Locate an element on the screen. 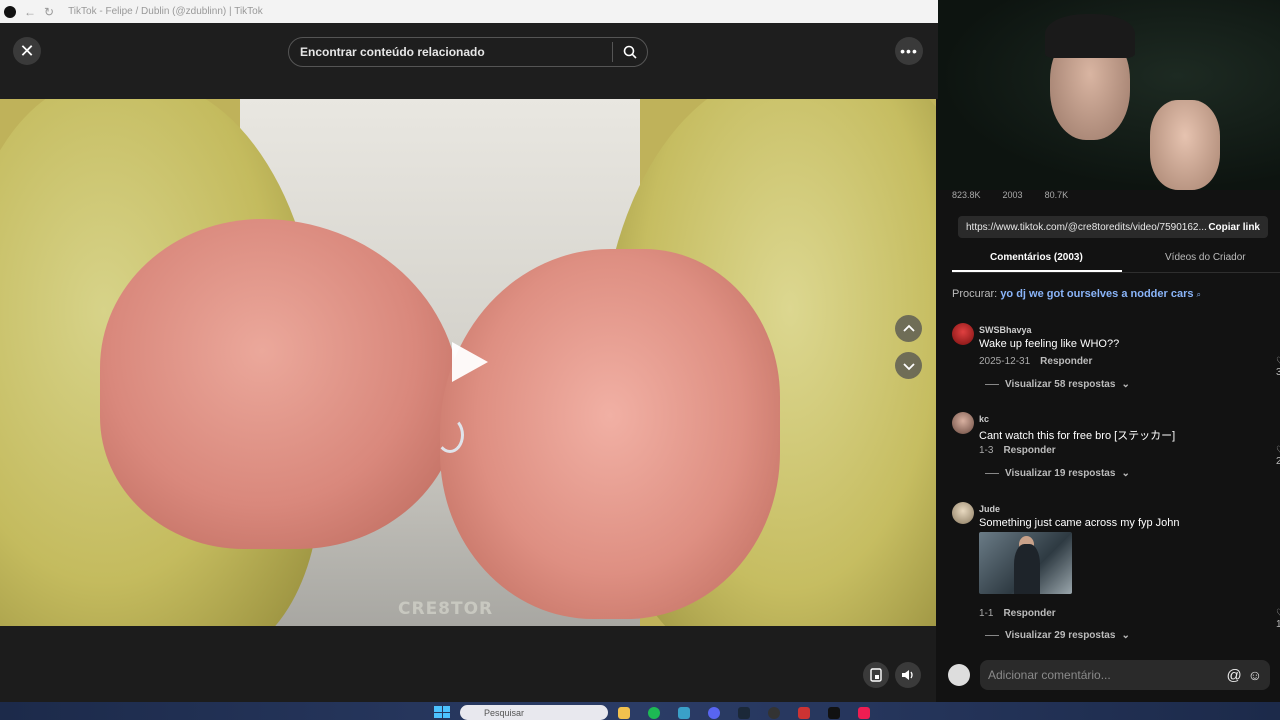 This screenshot has width=1280, height=720. comment-date: 2025-12-31 is located at coordinates (1005, 361).